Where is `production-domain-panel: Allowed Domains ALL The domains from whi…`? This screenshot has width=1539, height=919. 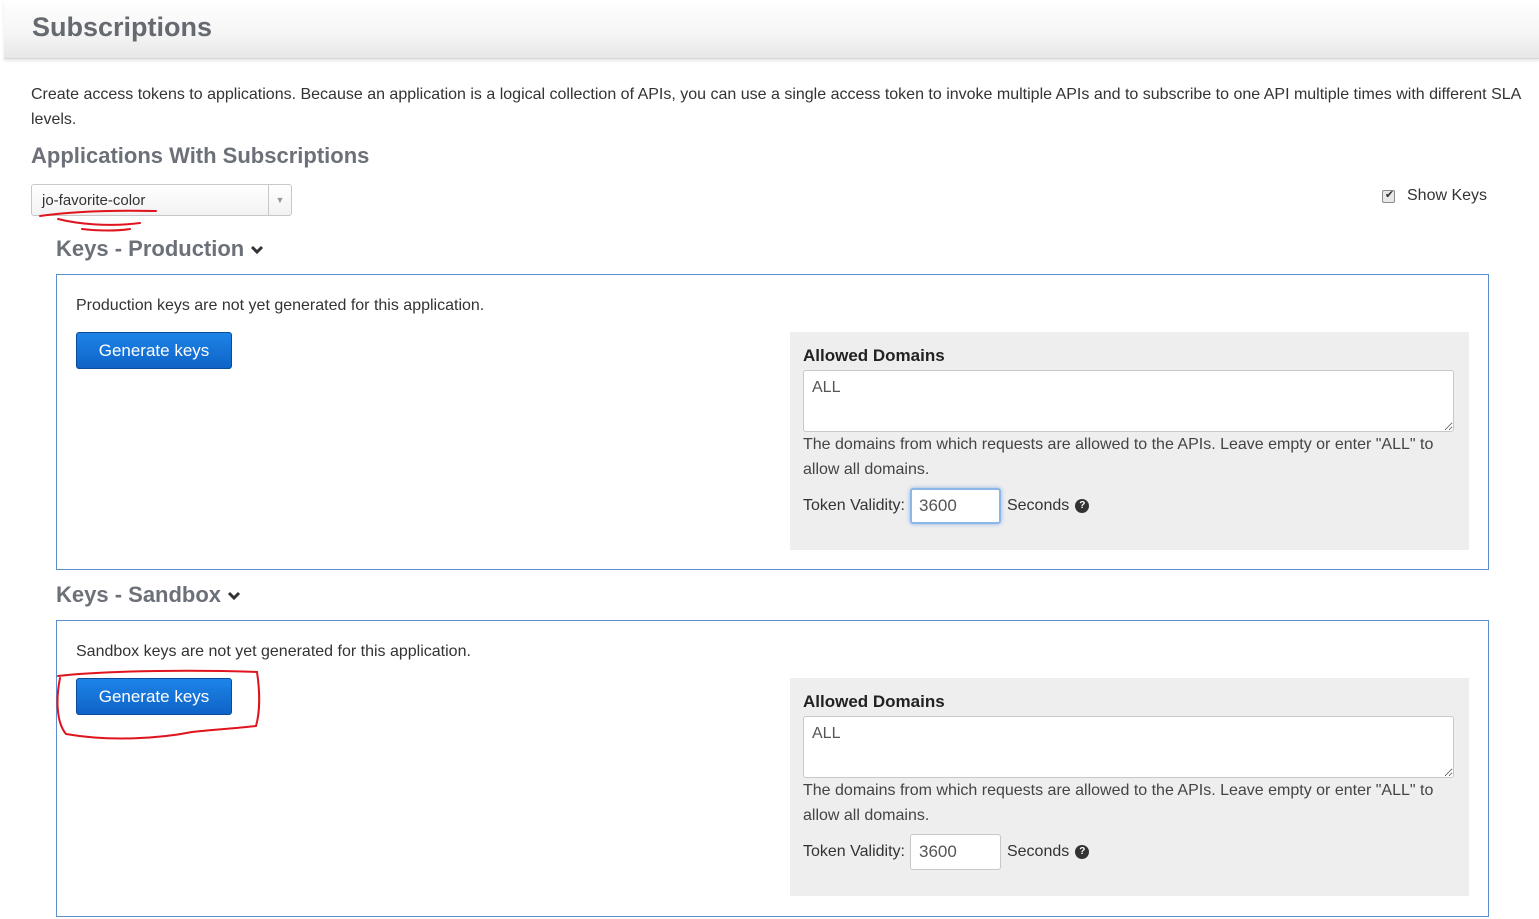 production-domain-panel: Allowed Domains ALL The domains from whi… is located at coordinates (1129, 441).